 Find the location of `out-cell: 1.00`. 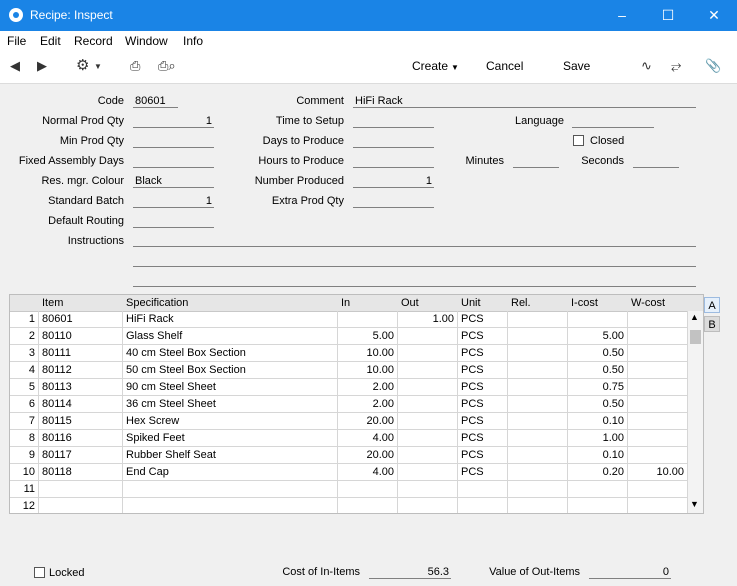

out-cell: 1.00 is located at coordinates (428, 319).